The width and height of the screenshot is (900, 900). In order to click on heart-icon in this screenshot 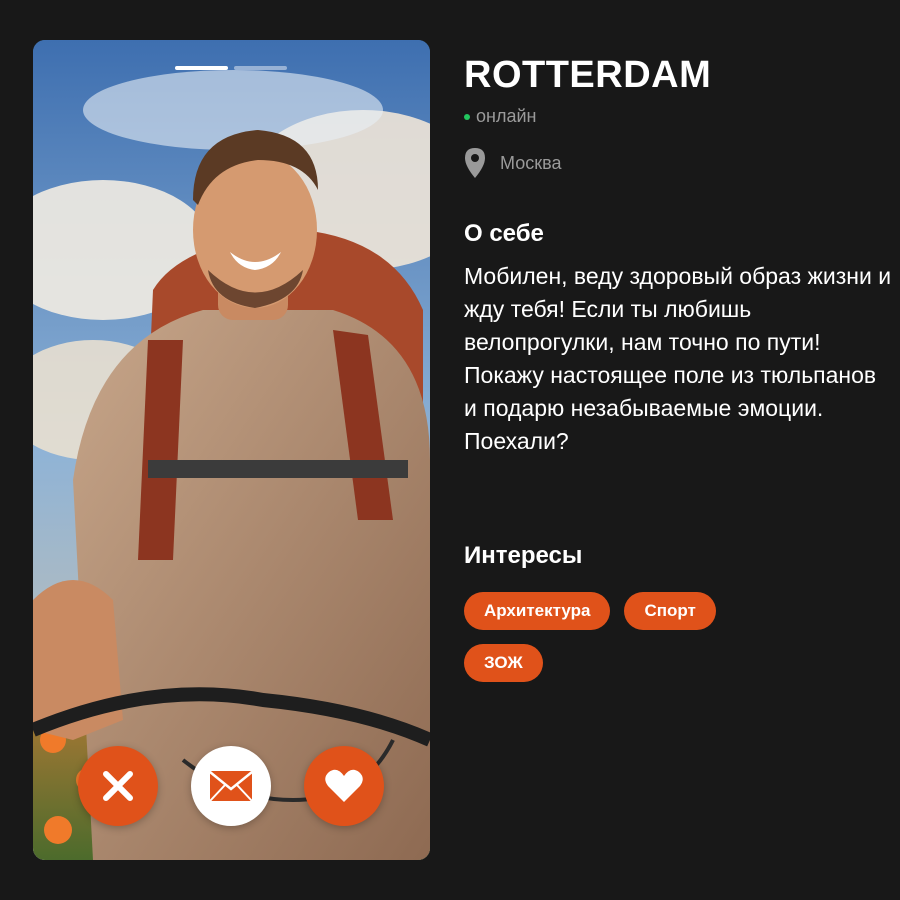, I will do `click(344, 785)`.